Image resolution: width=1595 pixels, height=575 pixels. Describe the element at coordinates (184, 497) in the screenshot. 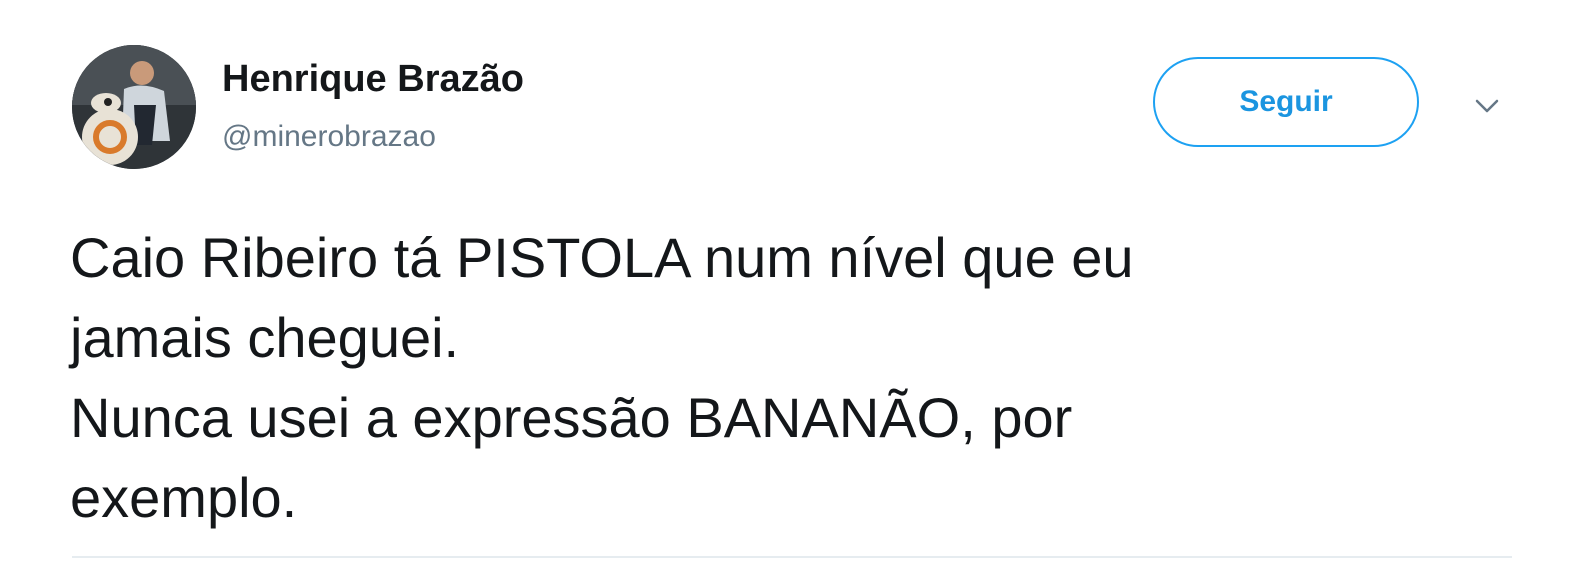

I see `tweet-text-line: exemplo.` at that location.